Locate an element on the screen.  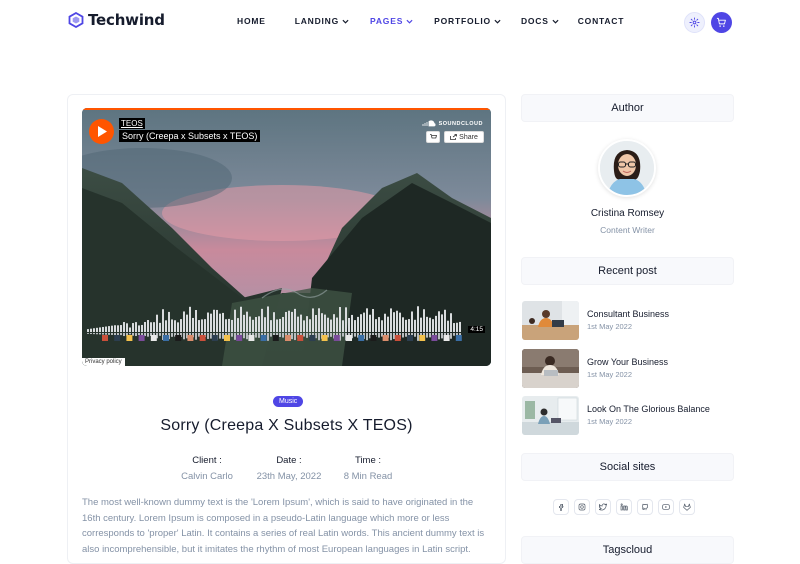
twitter-link is located at coordinates (603, 507).